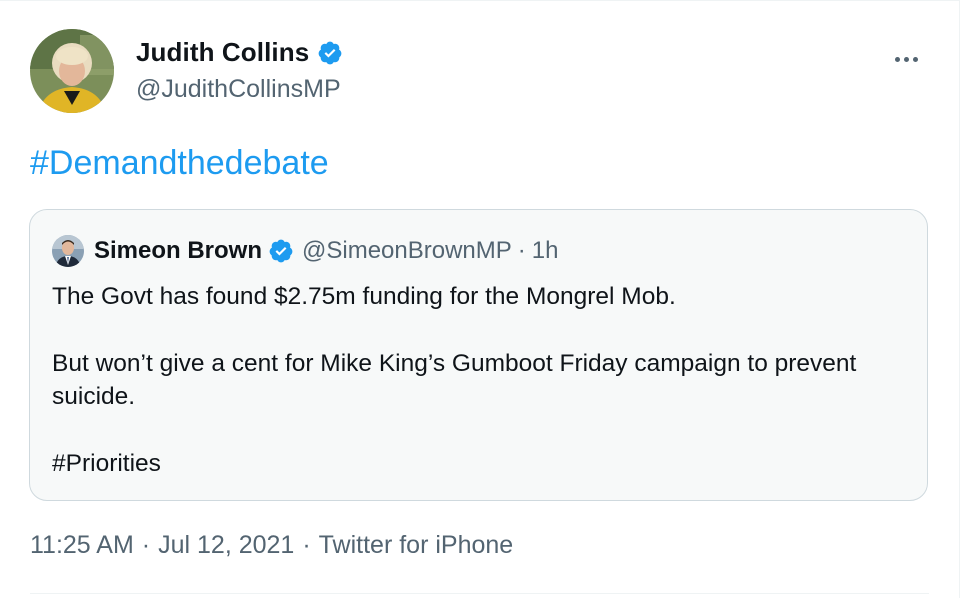 The width and height of the screenshot is (960, 598). Describe the element at coordinates (178, 250) in the screenshot. I see `quoted-author-name: Simeon Brown` at that location.